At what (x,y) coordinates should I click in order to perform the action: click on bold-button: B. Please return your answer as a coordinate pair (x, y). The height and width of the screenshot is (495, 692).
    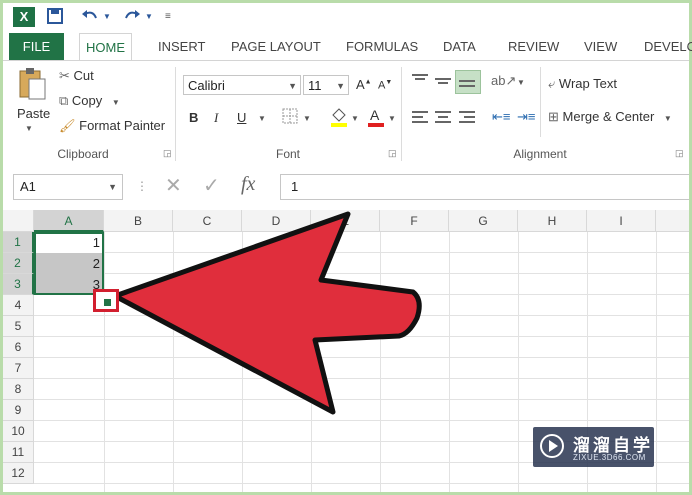
    Looking at the image, I should click on (193, 117).